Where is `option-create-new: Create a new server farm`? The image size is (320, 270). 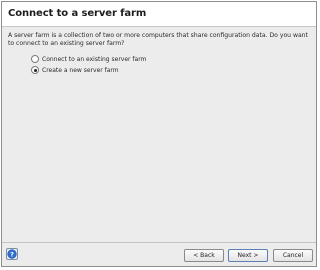
option-create-new: Create a new server farm is located at coordinates (75, 70).